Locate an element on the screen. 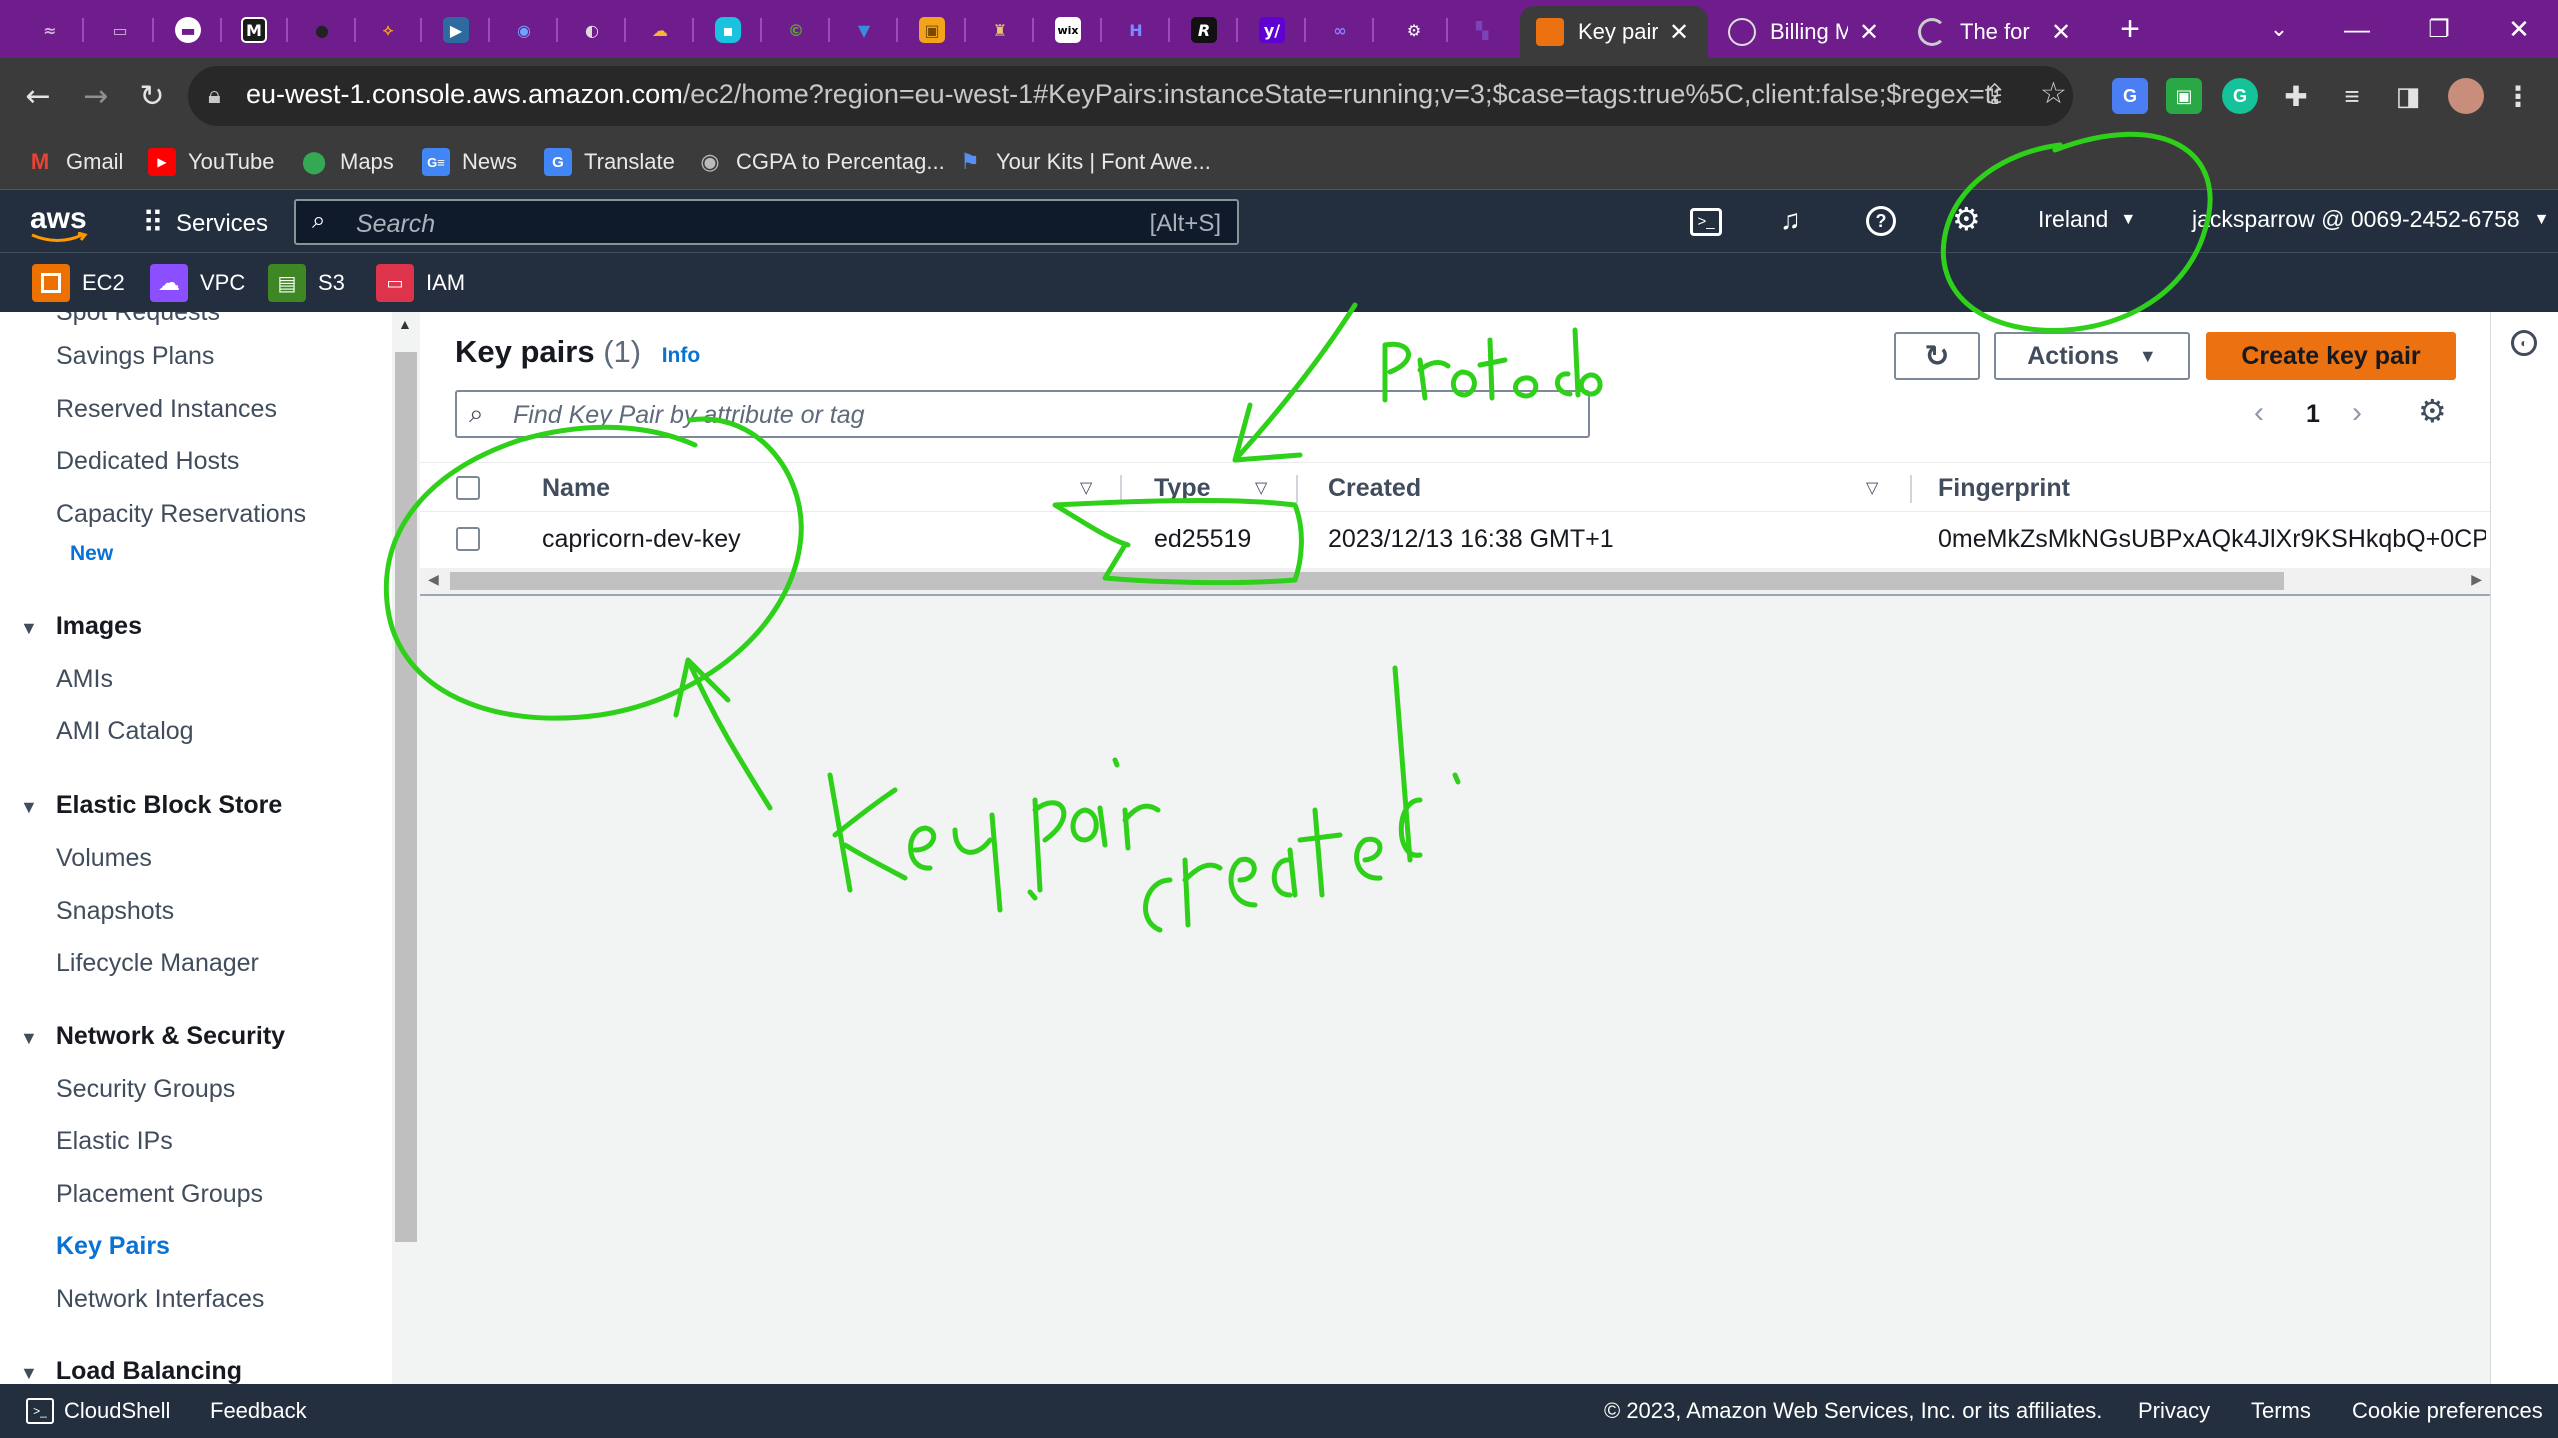 The width and height of the screenshot is (2558, 1438). scroll-right-arrow-icon: ▶ is located at coordinates (2476, 579).